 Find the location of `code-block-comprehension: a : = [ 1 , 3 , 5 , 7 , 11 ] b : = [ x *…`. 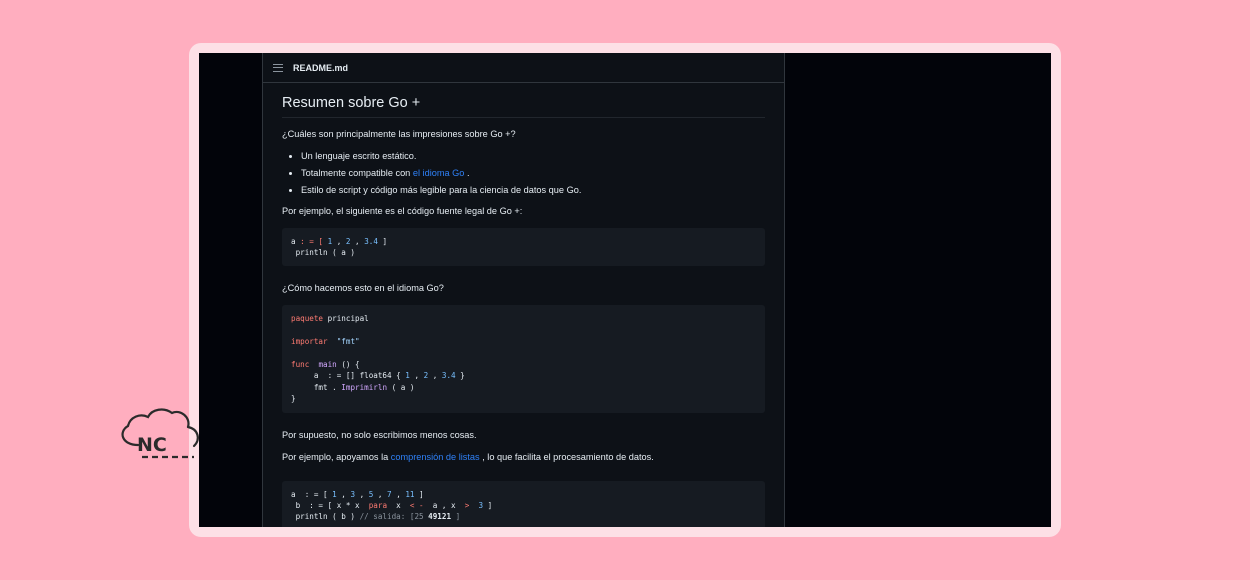

code-block-comprehension: a : = [ 1 , 3 , 5 , 7 , 11 ] b : = [ x *… is located at coordinates (523, 503).